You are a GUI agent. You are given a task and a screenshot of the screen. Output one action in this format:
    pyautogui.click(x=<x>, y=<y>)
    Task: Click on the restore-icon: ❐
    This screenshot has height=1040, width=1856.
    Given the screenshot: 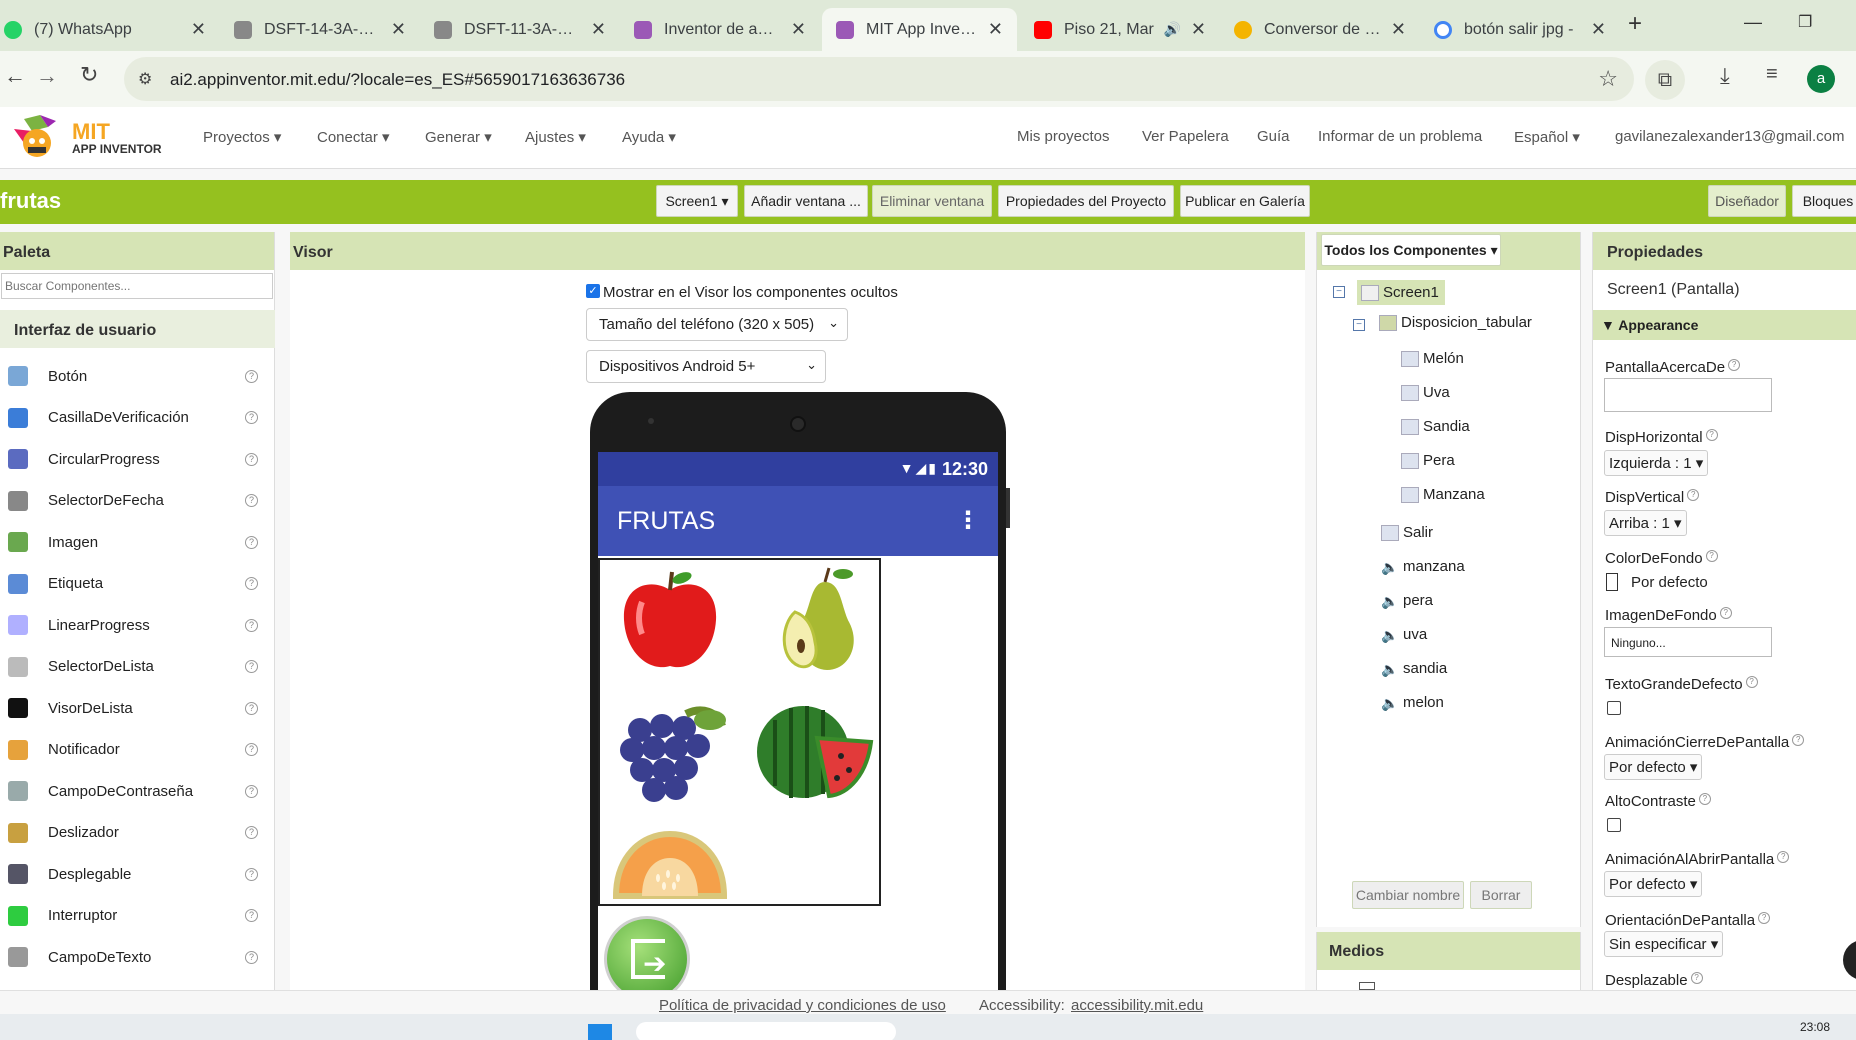 What is the action you would take?
    pyautogui.click(x=1805, y=22)
    